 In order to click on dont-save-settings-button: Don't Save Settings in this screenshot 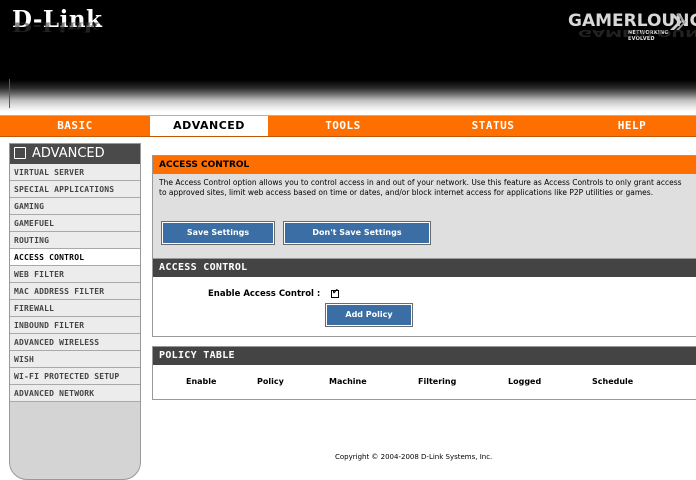, I will do `click(357, 233)`.